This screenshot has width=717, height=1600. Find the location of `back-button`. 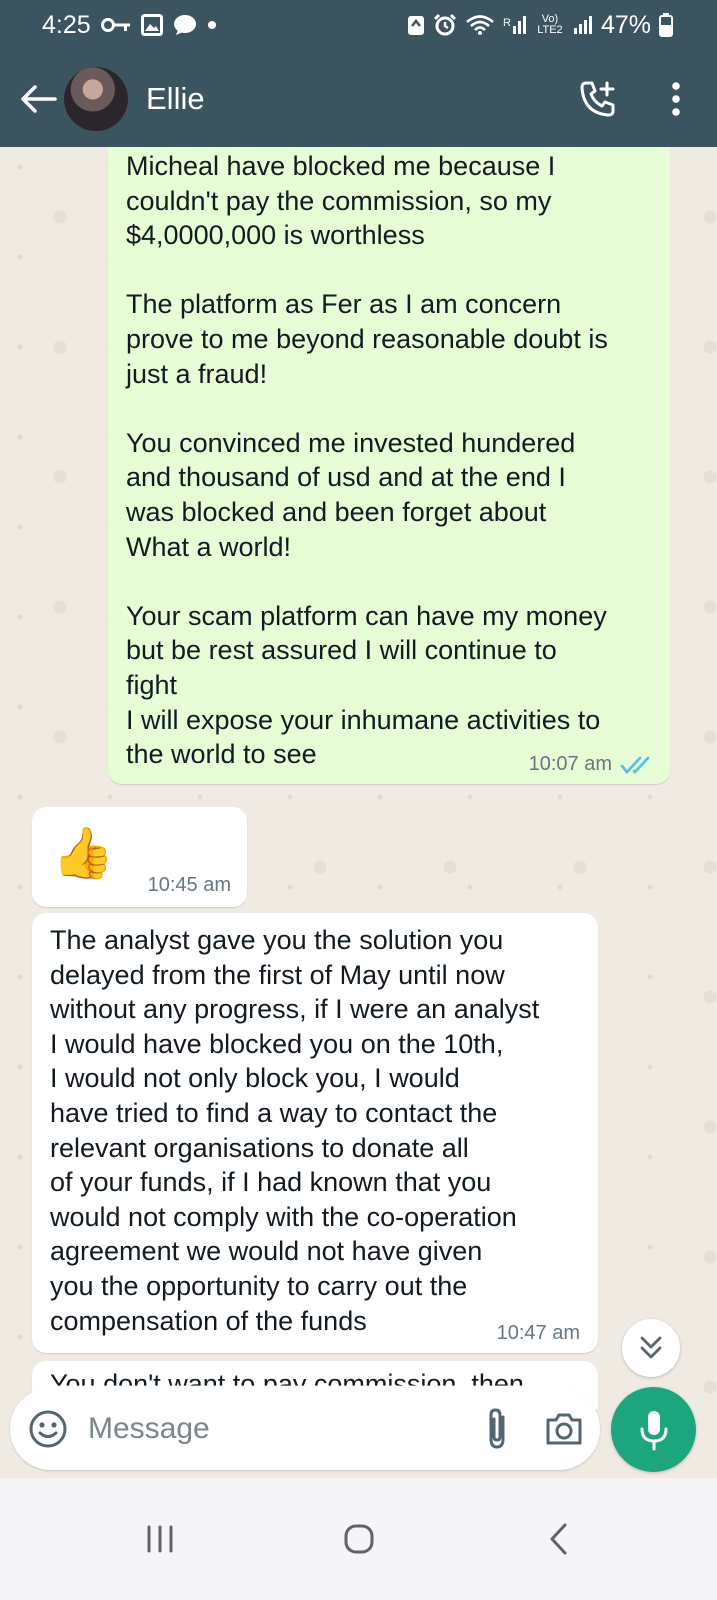

back-button is located at coordinates (39, 99).